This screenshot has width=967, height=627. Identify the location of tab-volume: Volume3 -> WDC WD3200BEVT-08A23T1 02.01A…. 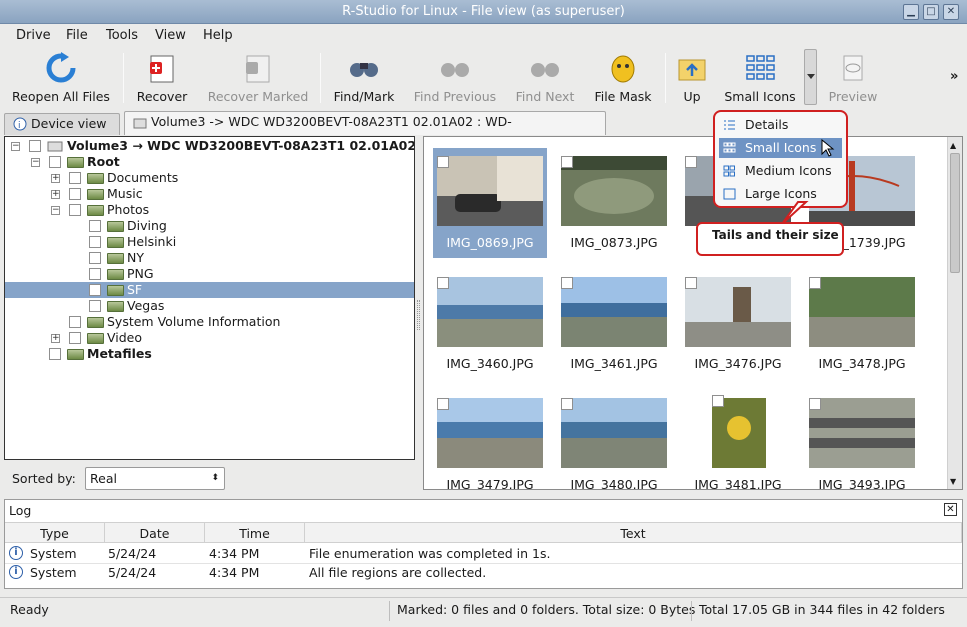
(365, 130).